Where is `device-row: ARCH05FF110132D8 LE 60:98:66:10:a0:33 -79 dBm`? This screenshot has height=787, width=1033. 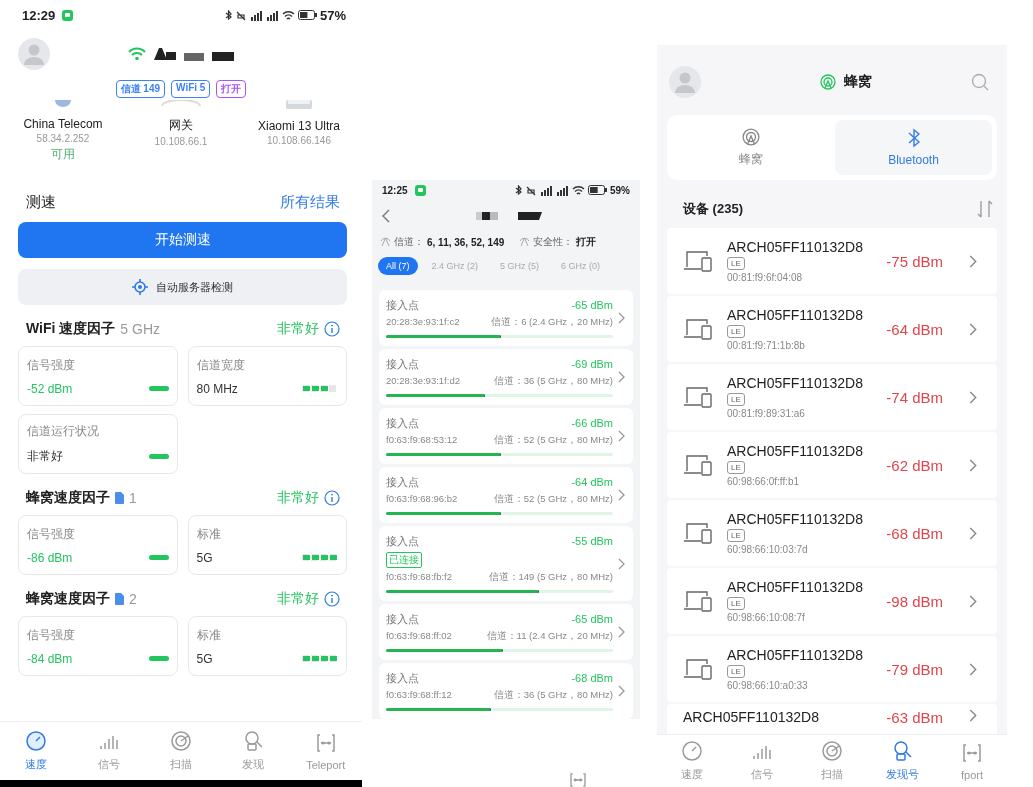 device-row: ARCH05FF110132D8 LE 60:98:66:10:a0:33 -79 dBm is located at coordinates (832, 669).